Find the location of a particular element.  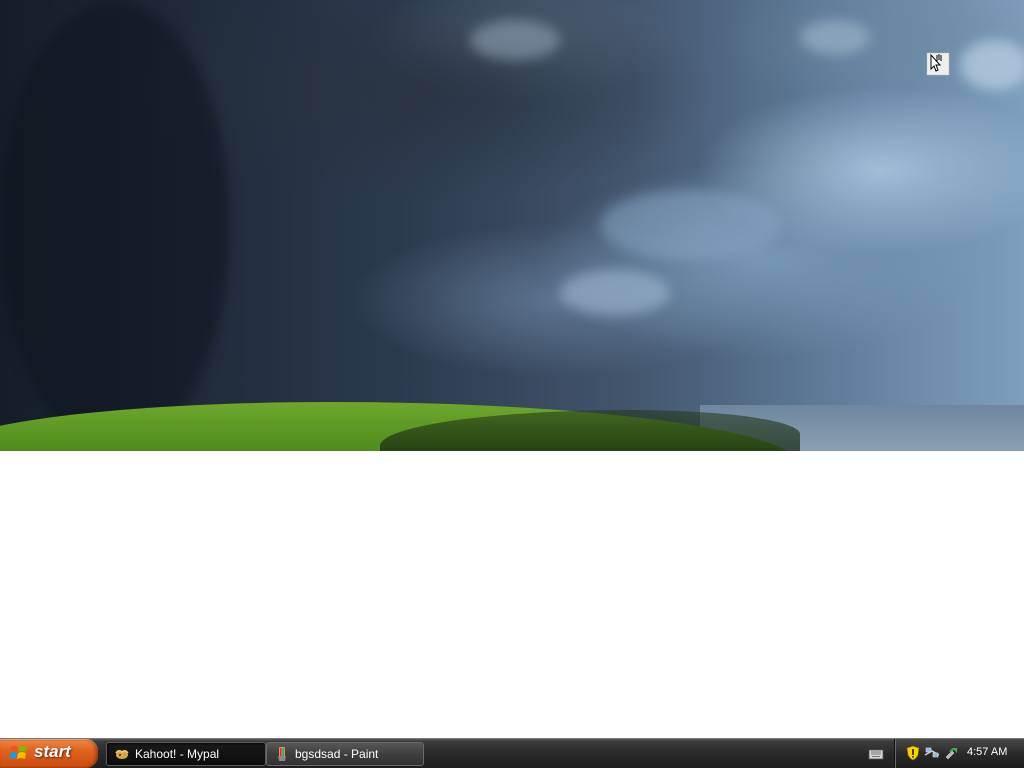

taskbar-button-paint: bgsdsad - Paint is located at coordinates (345, 754).